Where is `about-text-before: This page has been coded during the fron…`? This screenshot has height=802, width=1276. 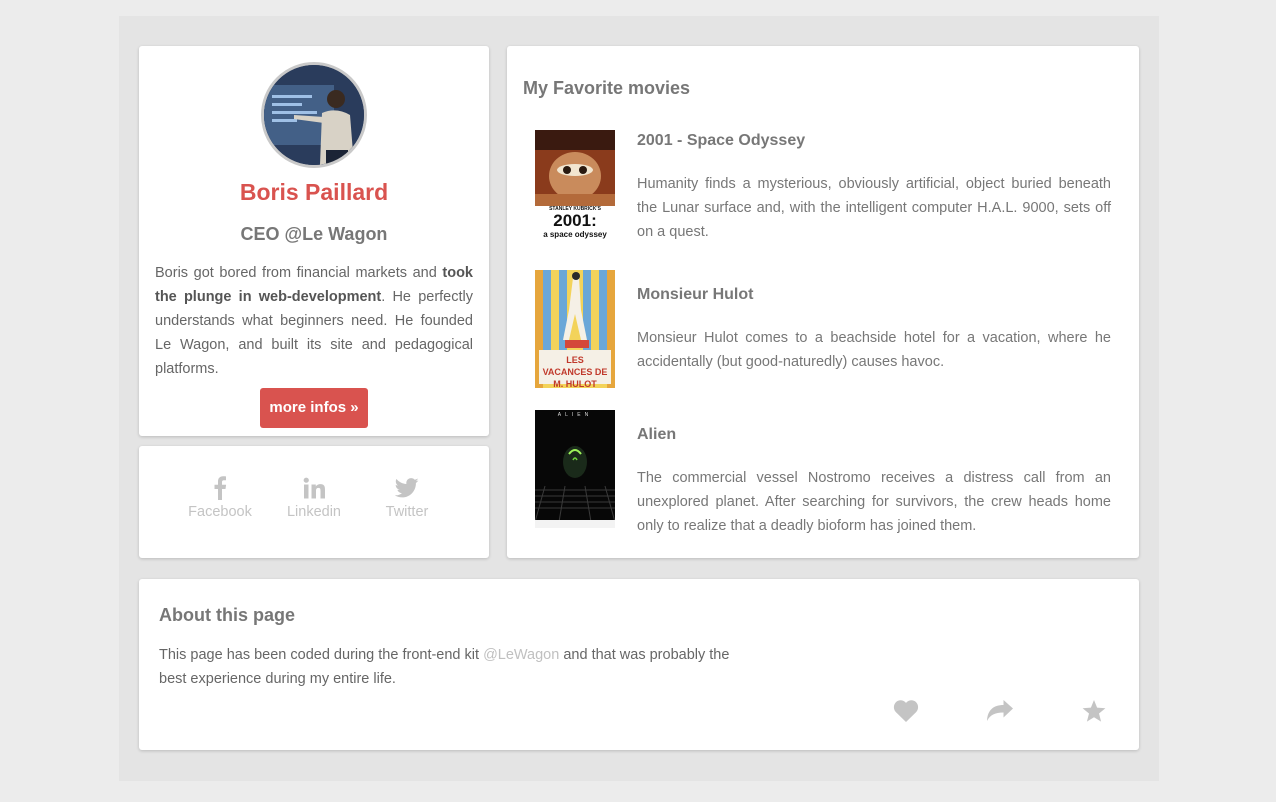
about-text-before: This page has been coded during the fron… is located at coordinates (321, 655).